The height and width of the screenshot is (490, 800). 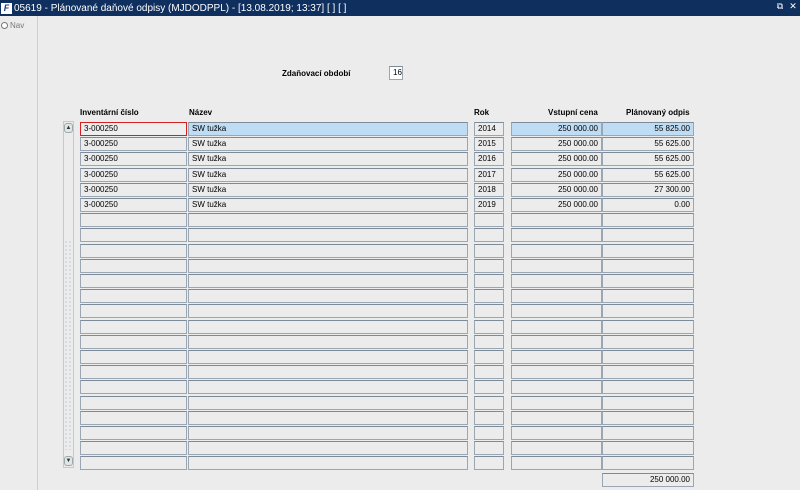 I want to click on cell-year: 2017, so click(x=489, y=175).